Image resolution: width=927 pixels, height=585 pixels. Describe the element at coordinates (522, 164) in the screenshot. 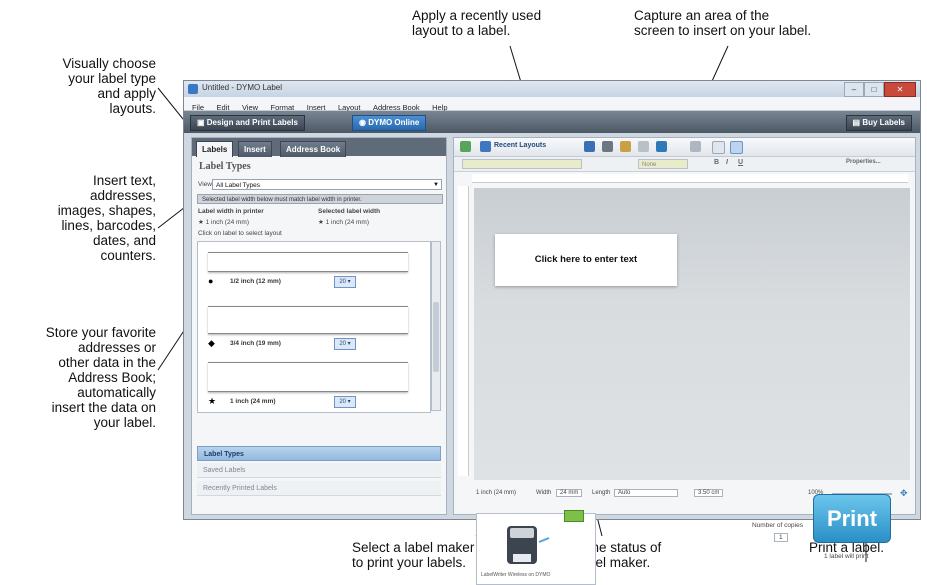

I see `font-select` at that location.